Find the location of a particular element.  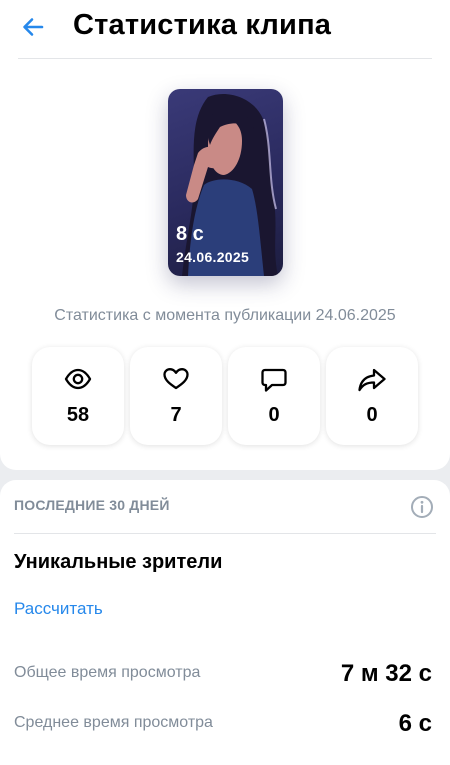

avg-watch-time-value: 6 с is located at coordinates (415, 723).